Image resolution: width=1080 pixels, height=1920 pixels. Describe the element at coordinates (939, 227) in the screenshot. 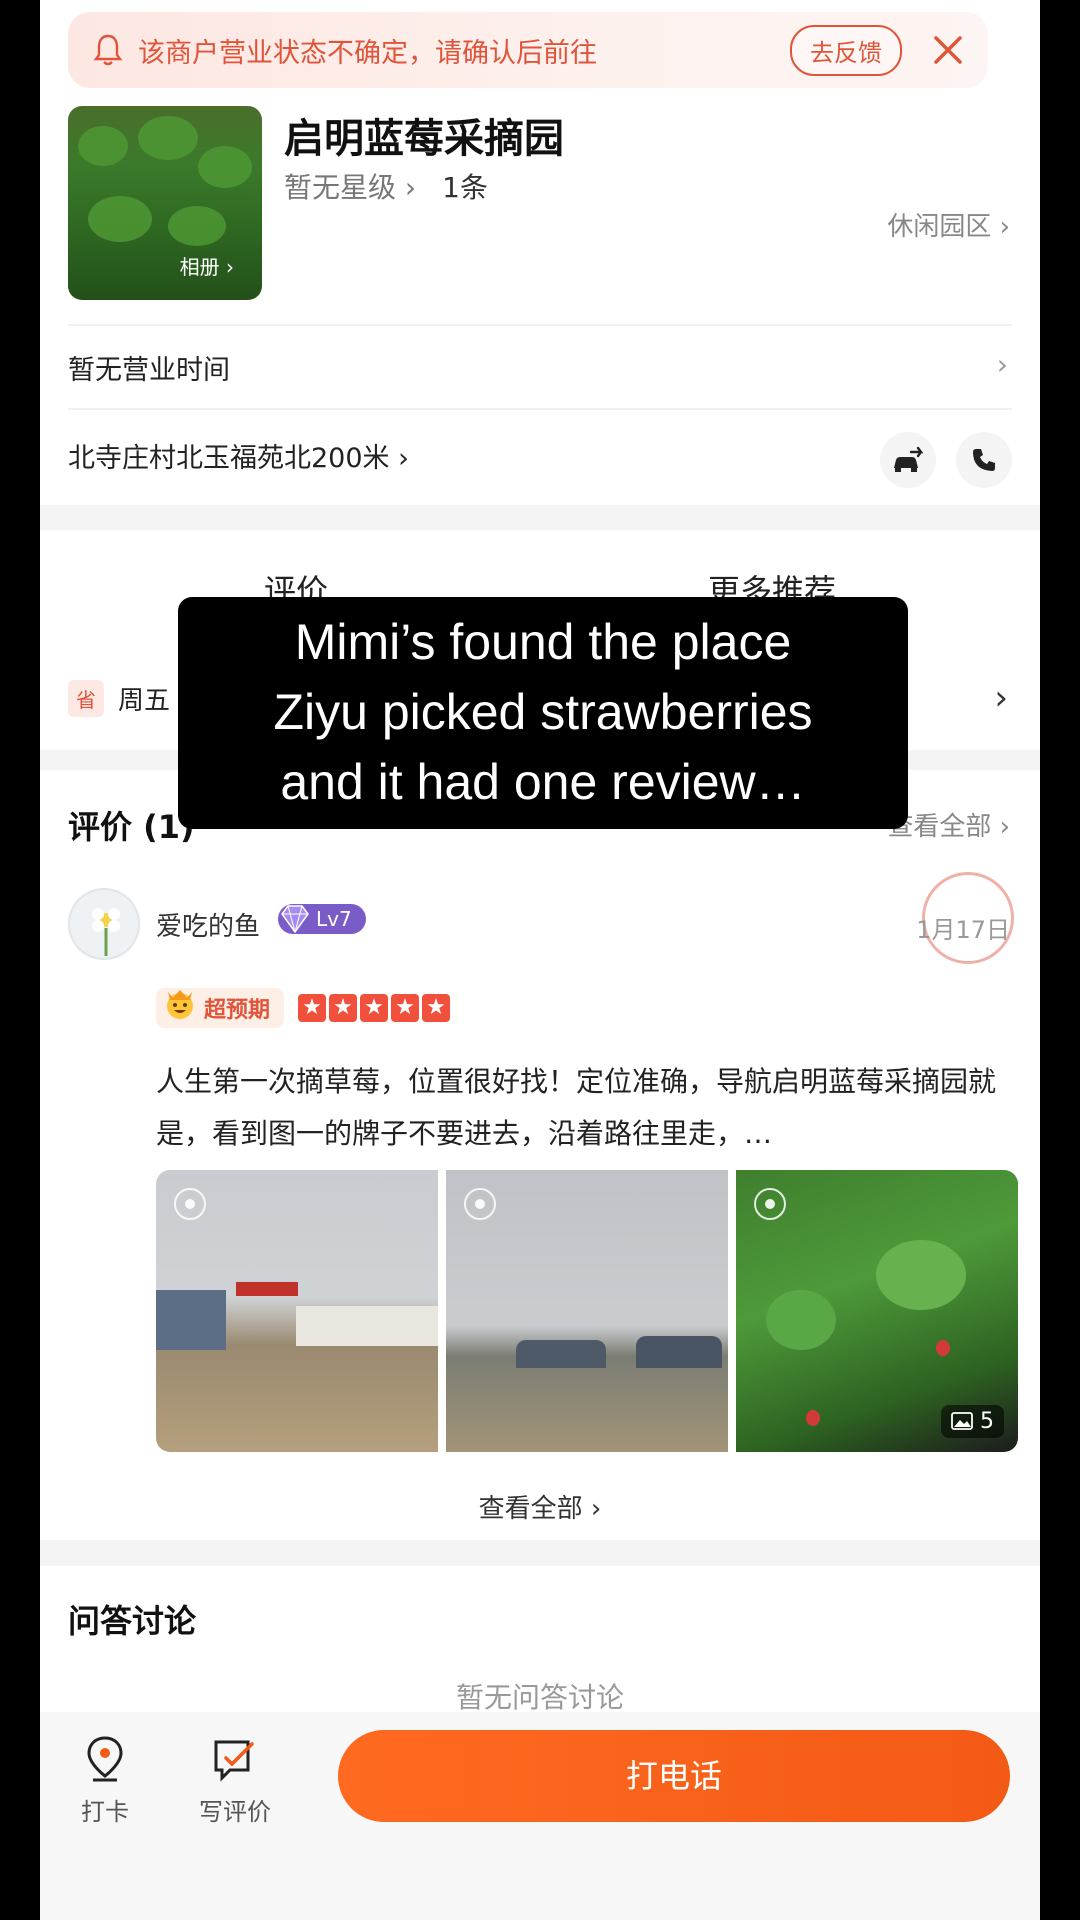

I see `category-text: 休闲园区` at that location.